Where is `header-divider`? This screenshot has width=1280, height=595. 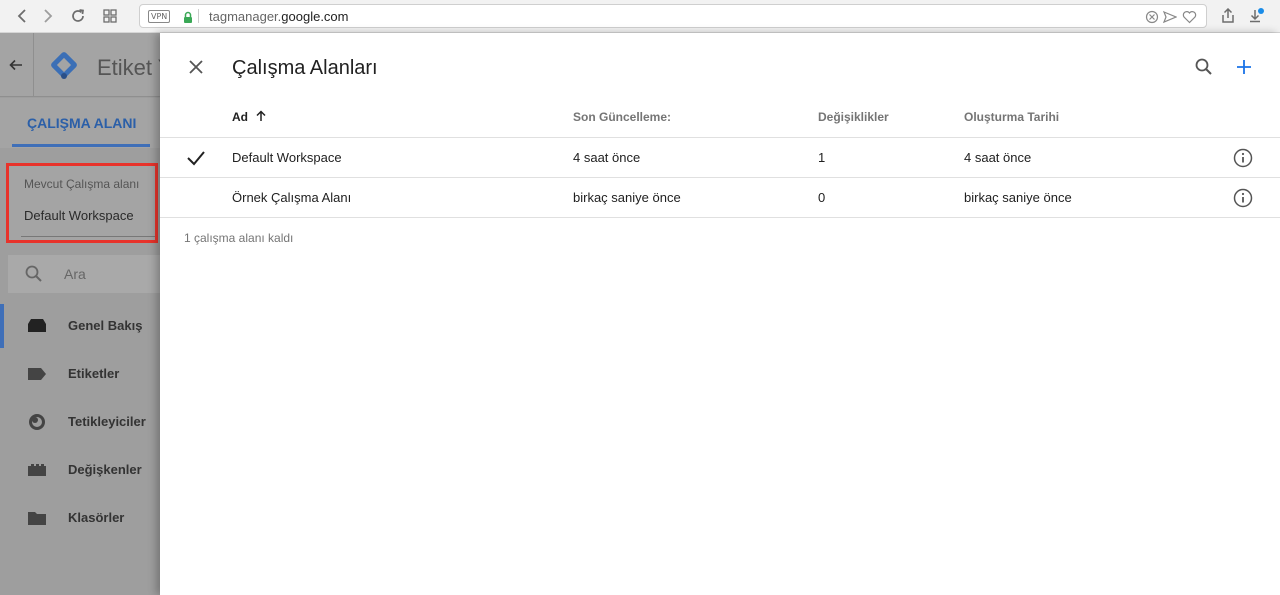 header-divider is located at coordinates (33, 65).